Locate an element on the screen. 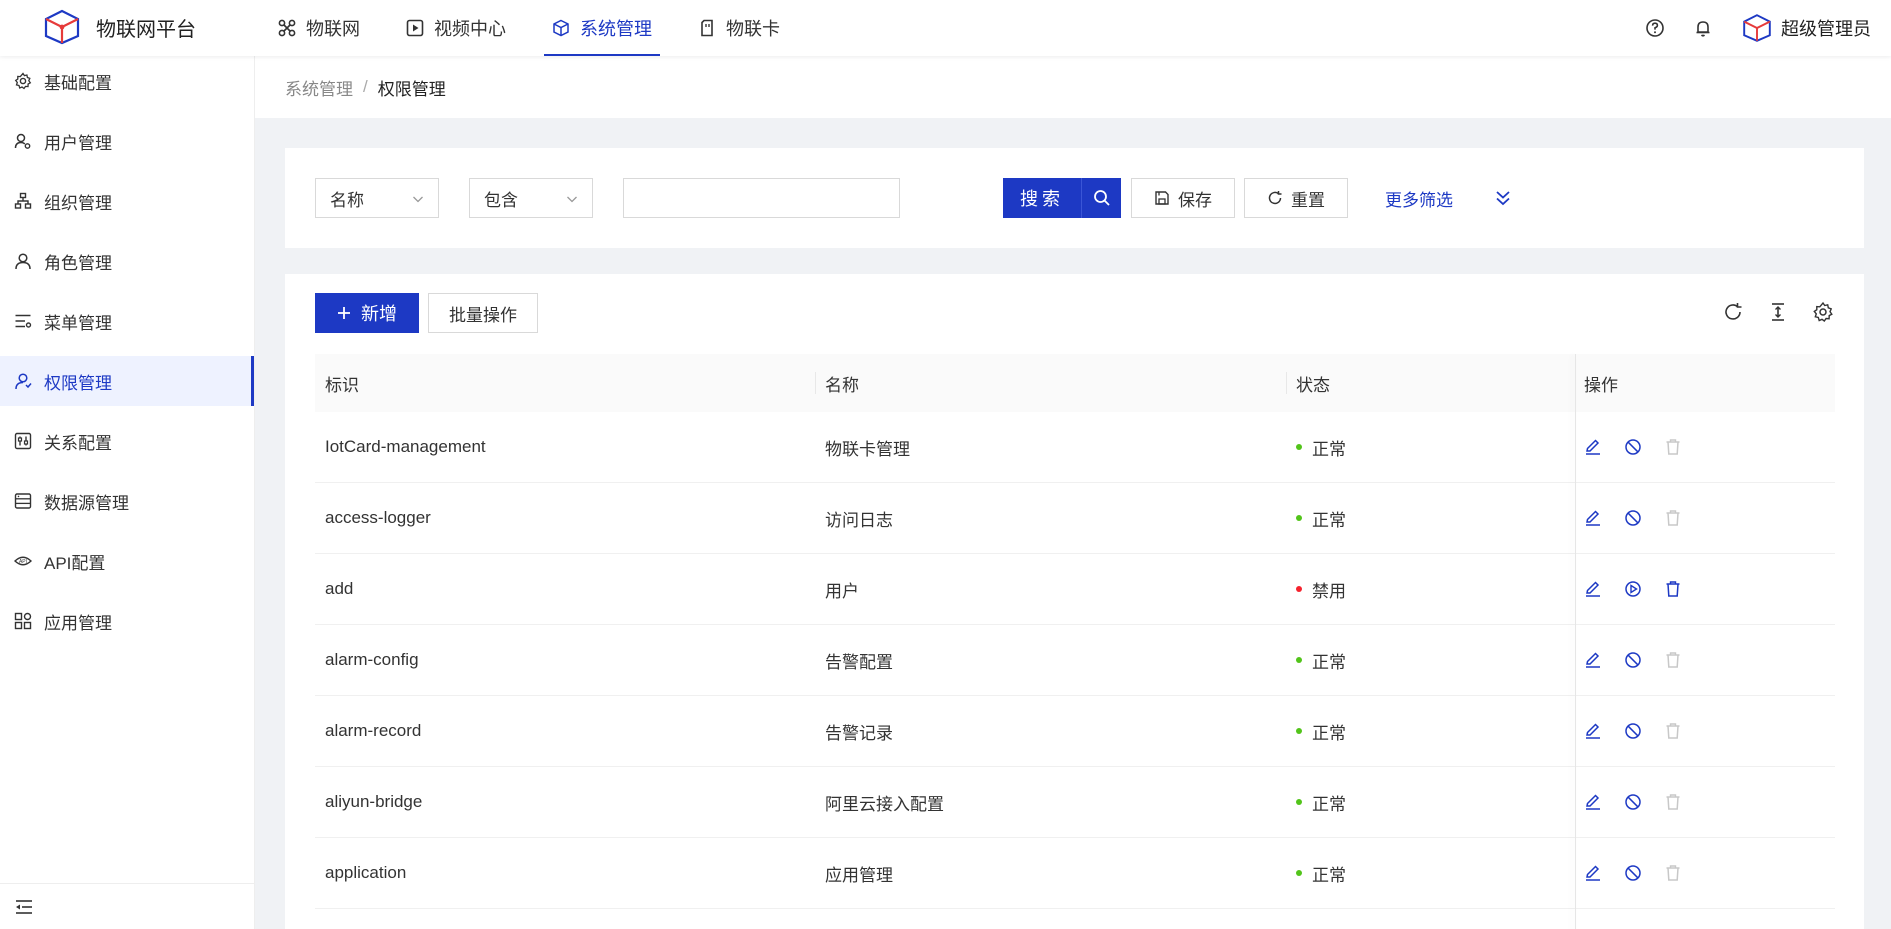  operator-select: 包含 is located at coordinates (531, 198).